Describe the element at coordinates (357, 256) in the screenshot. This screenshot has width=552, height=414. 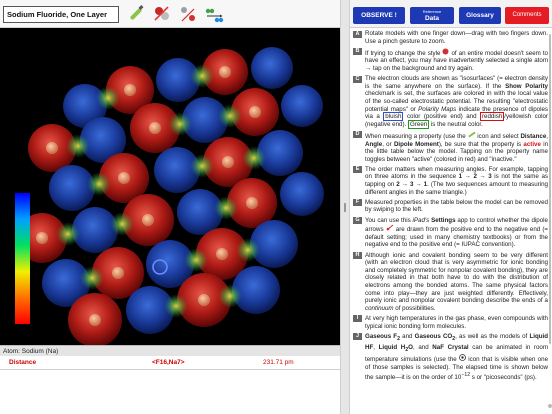
I see `note-letter: H` at that location.